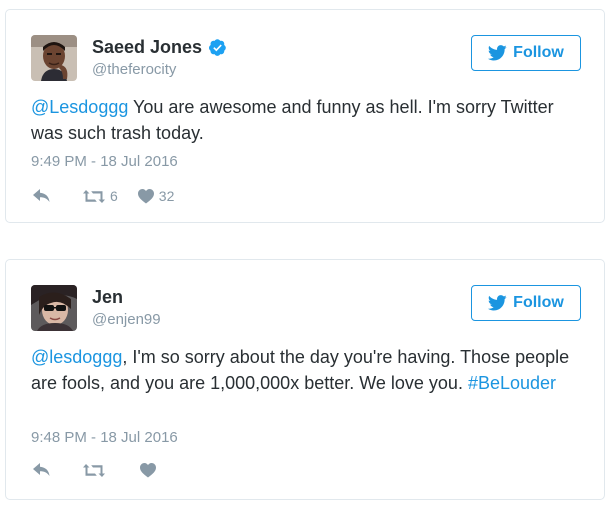  I want to click on retweet-button: 6, so click(100, 196).